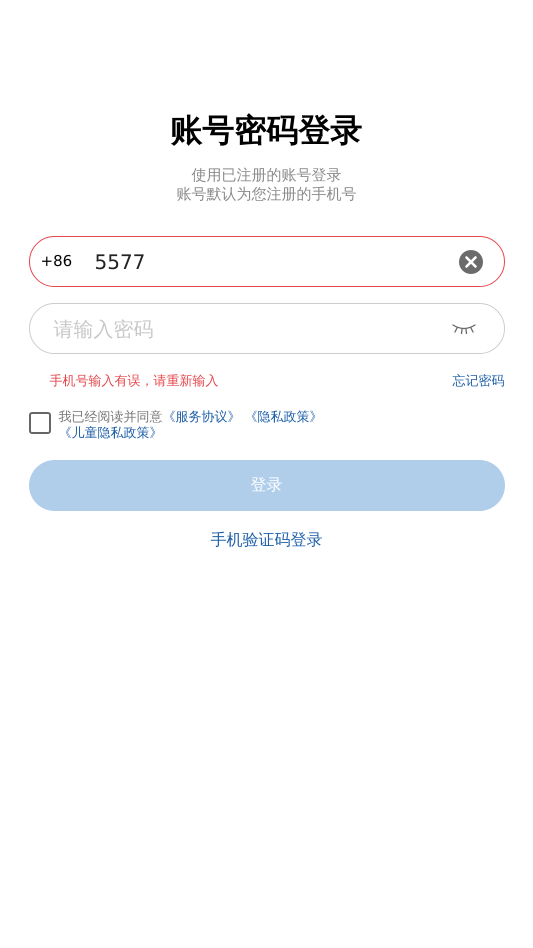 Image resolution: width=533 pixels, height=948 pixels. What do you see at coordinates (267, 175) in the screenshot?
I see `subtitle-text: 使用已注册的账号登录` at bounding box center [267, 175].